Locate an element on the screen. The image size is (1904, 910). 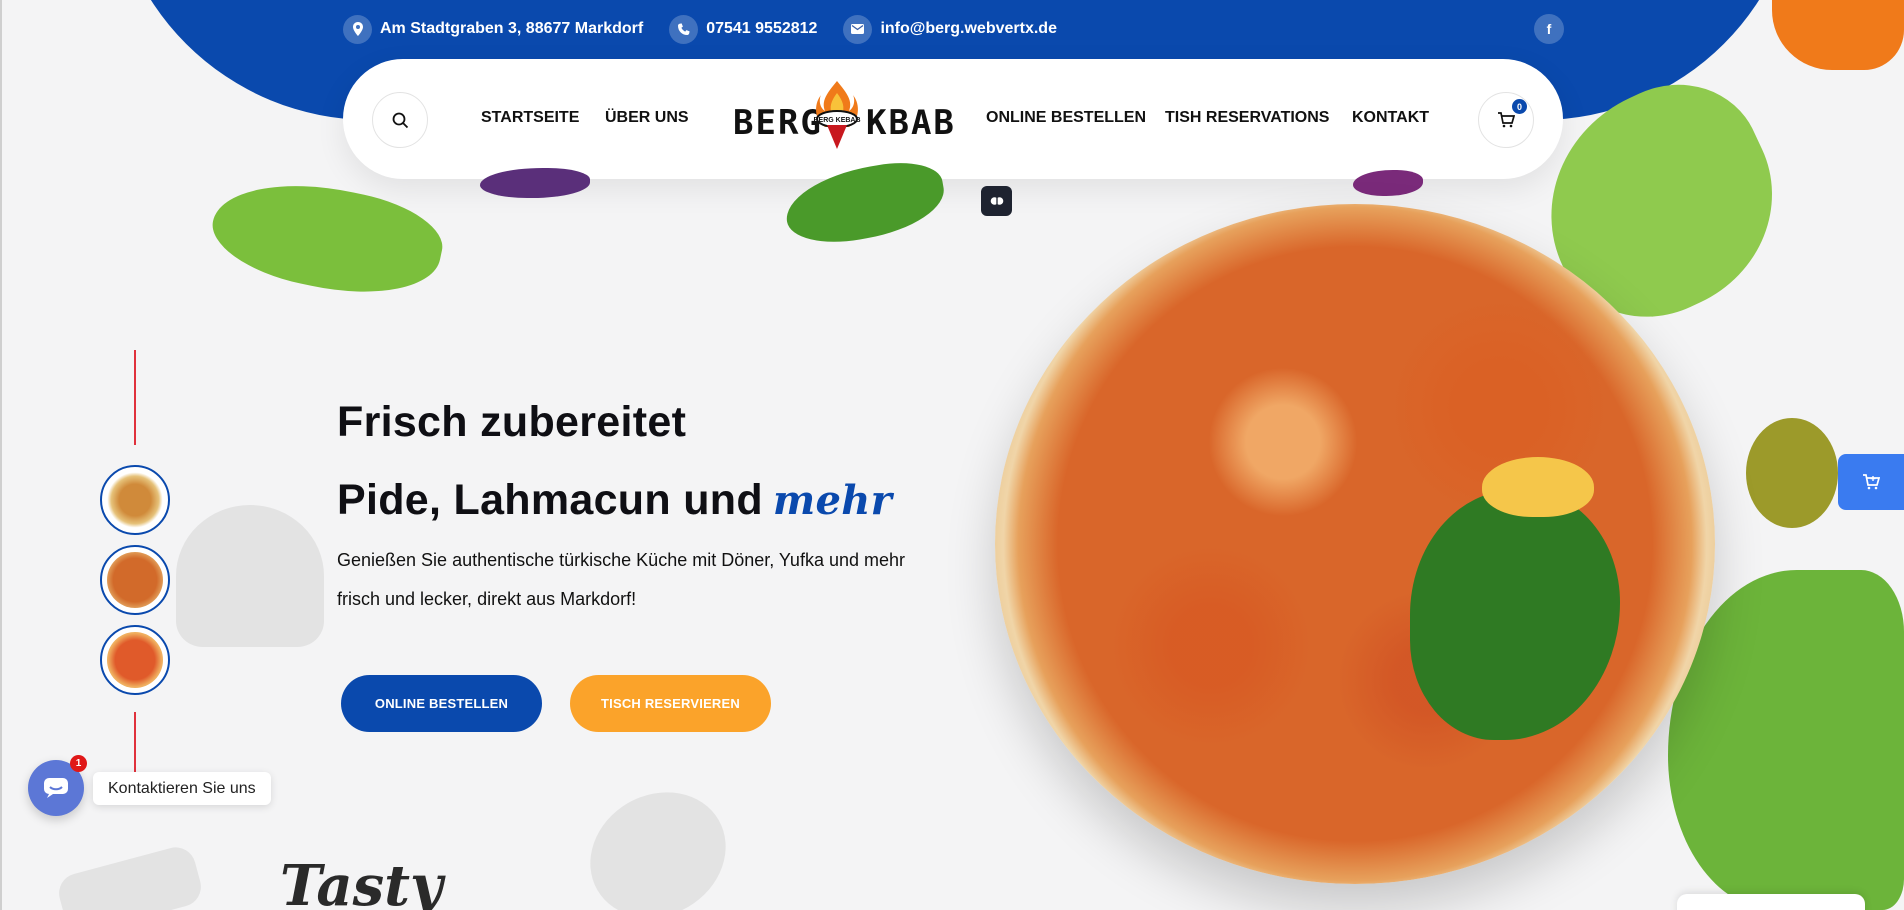
page-edge is located at coordinates (1, 455).